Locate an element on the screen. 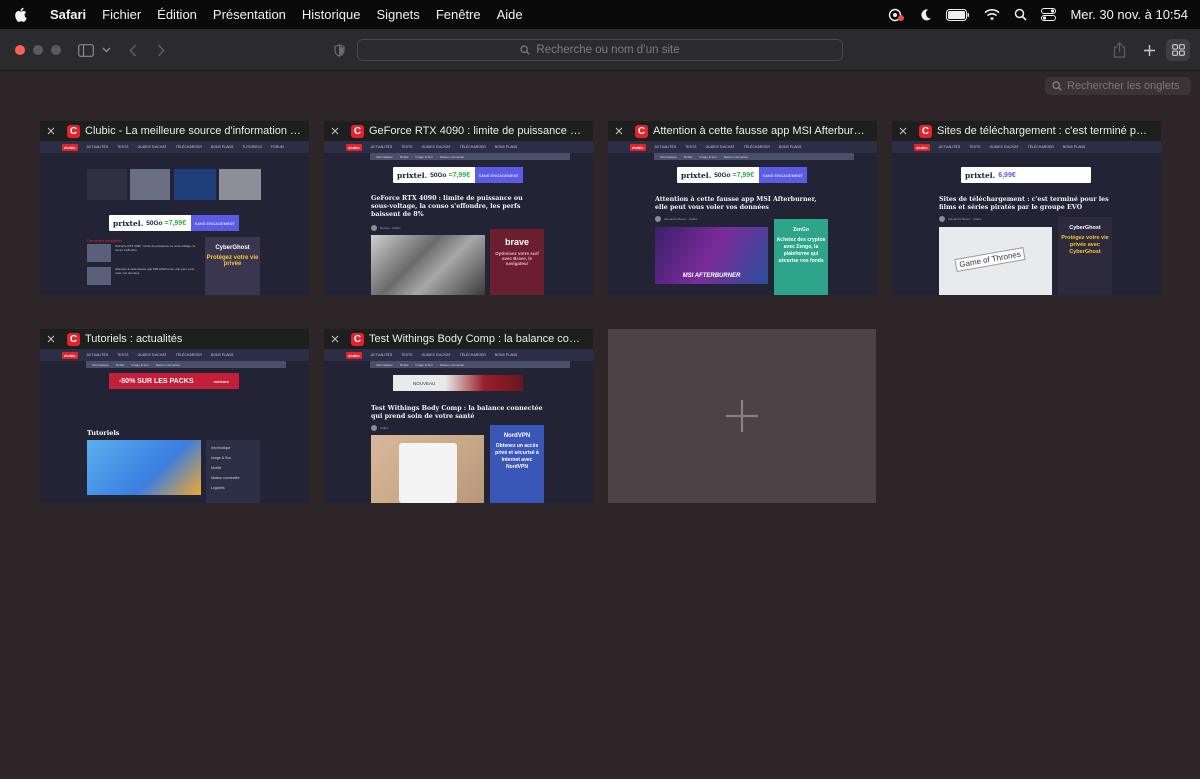 The width and height of the screenshot is (1200, 779). ad-text: NOUVEAU is located at coordinates (424, 383).